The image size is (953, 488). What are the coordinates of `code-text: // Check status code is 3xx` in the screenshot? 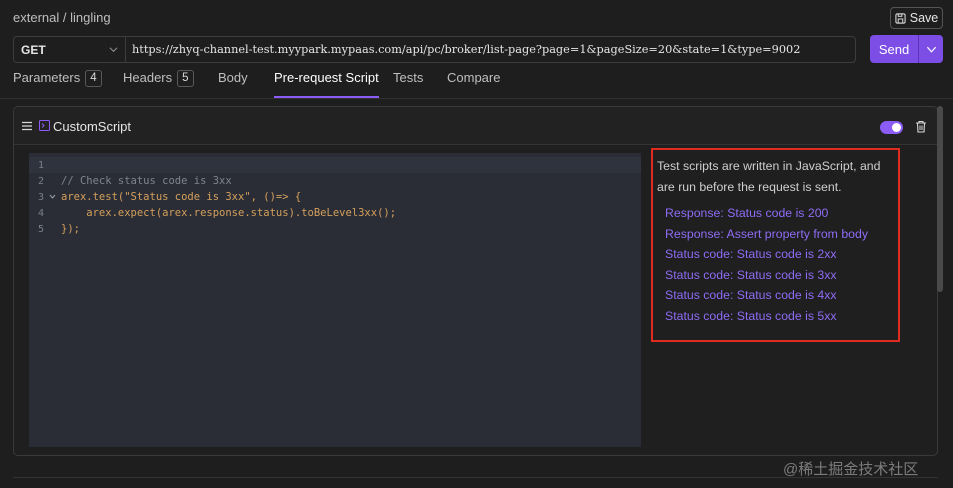 It's located at (146, 181).